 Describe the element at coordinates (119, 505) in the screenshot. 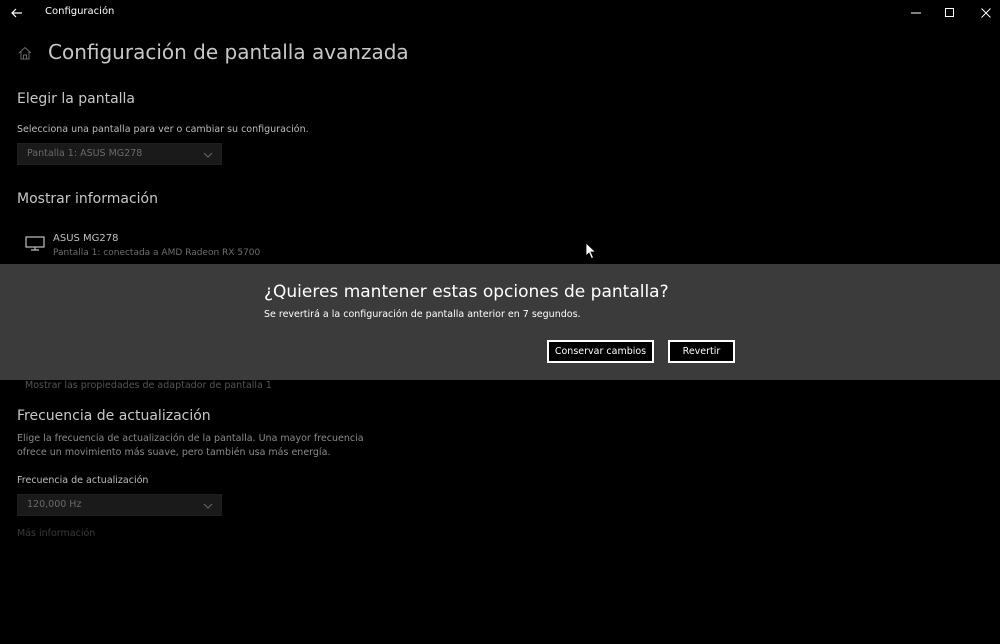

I see `refresh-rate-select: 120,000 Hz` at that location.